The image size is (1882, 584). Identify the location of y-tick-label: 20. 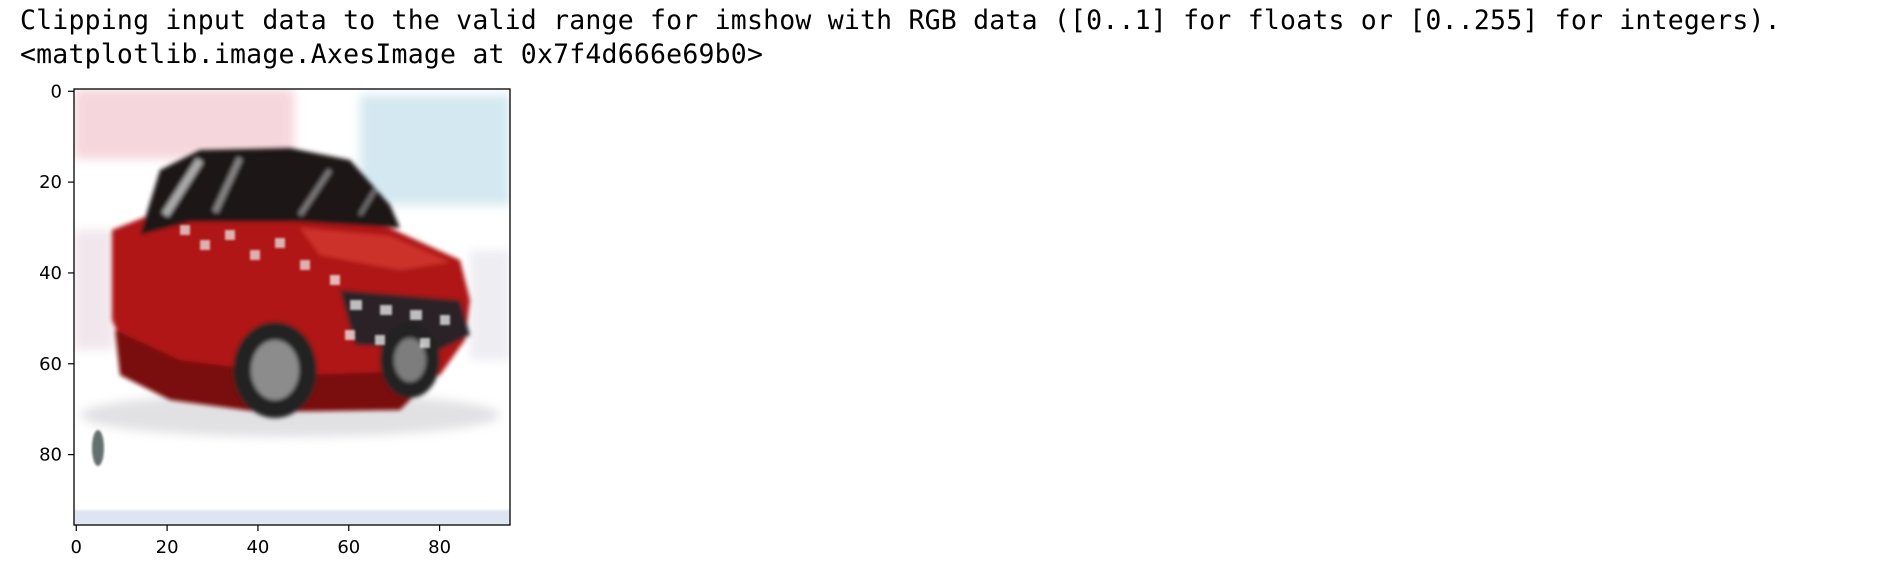
(50, 182).